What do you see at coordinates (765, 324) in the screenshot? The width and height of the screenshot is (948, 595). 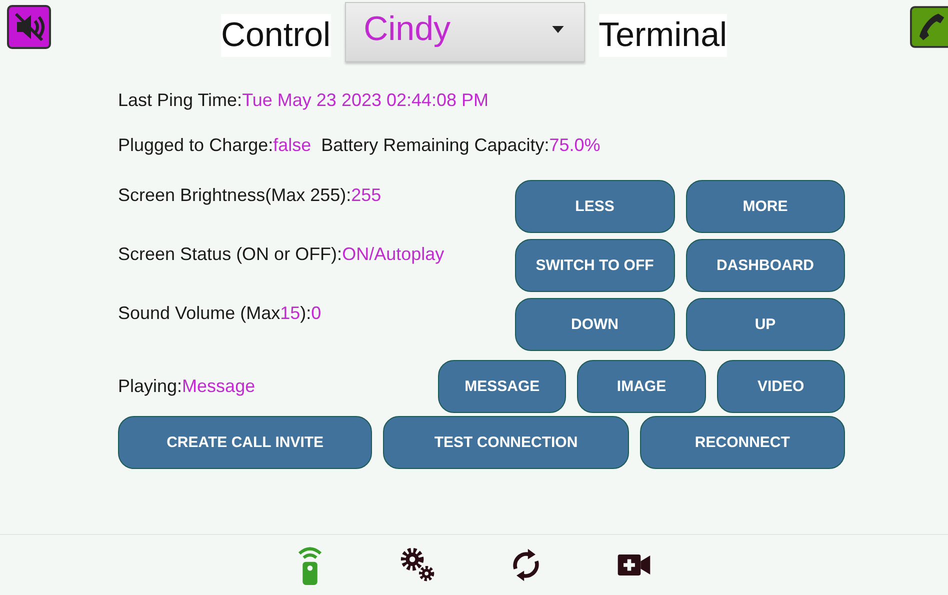 I see `command-button: UP` at bounding box center [765, 324].